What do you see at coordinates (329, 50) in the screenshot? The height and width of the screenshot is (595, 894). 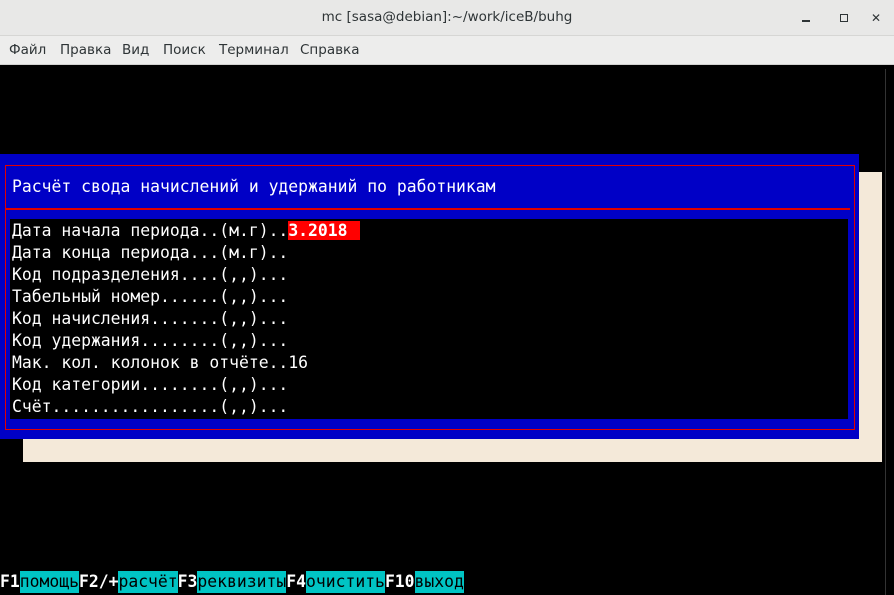 I see `menu-help: Справка` at bounding box center [329, 50].